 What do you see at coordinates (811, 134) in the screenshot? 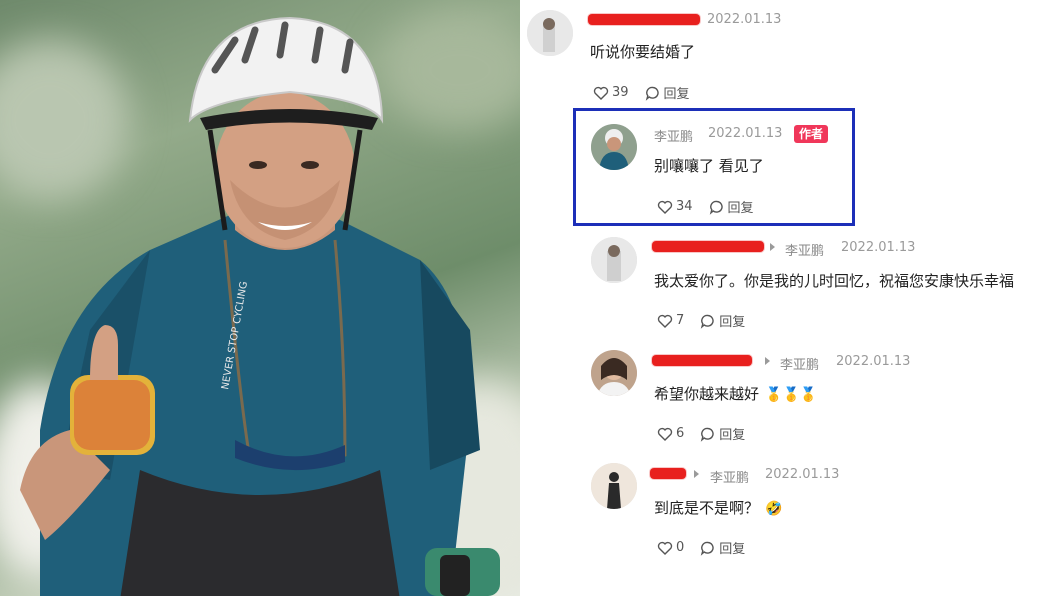
I see `author-badge: 作者` at bounding box center [811, 134].